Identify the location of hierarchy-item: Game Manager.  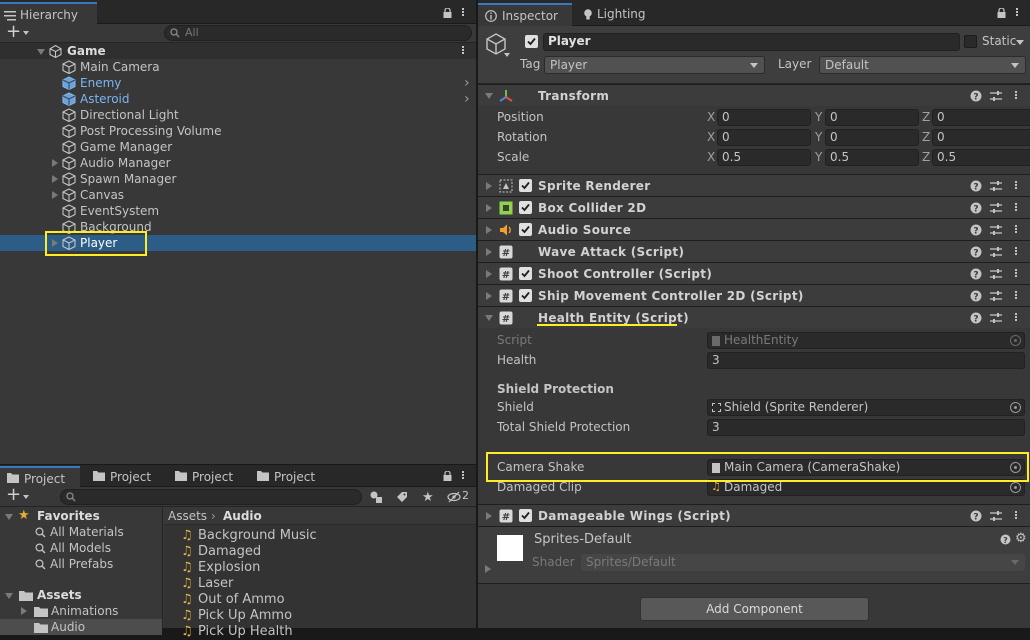
(238, 147).